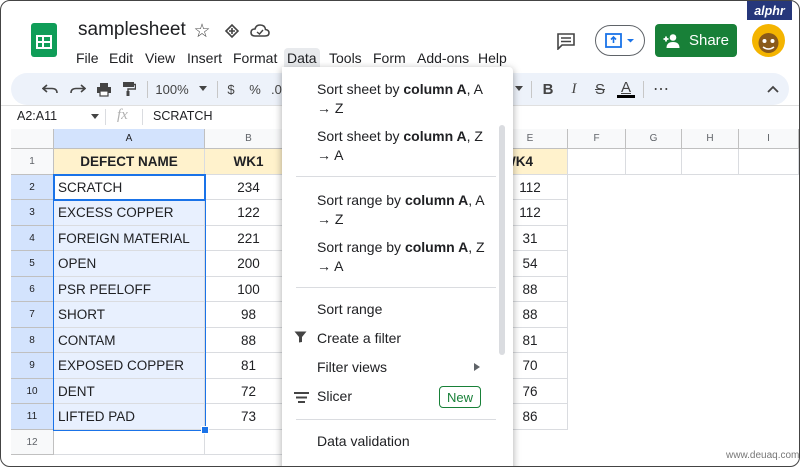  What do you see at coordinates (302, 58) in the screenshot?
I see `menu-data: Data` at bounding box center [302, 58].